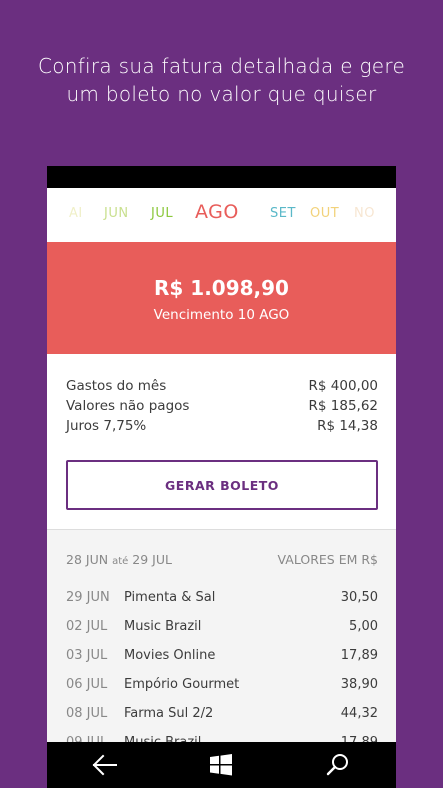 The height and width of the screenshot is (788, 443). Describe the element at coordinates (217, 212) in the screenshot. I see `month-ago-selected: AGO` at that location.